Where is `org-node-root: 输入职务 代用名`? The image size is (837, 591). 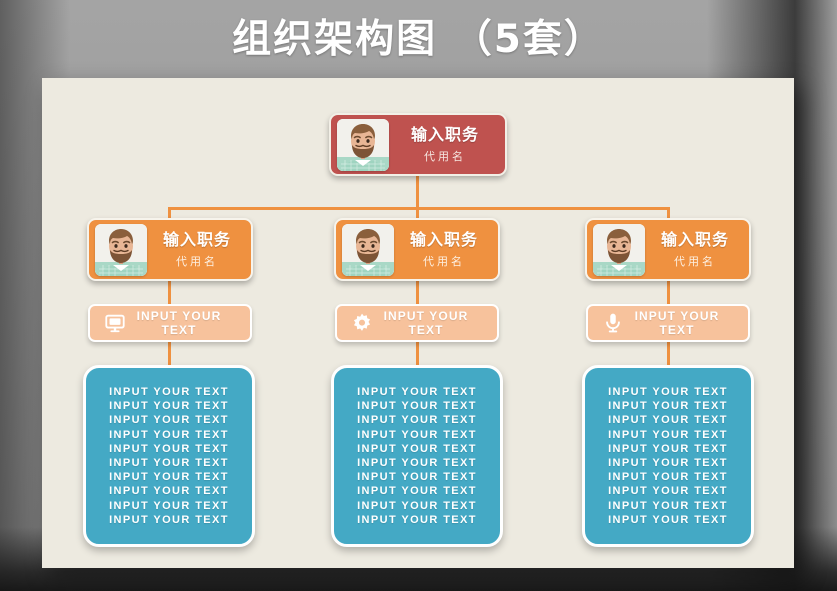 org-node-root: 输入职务 代用名 is located at coordinates (418, 144).